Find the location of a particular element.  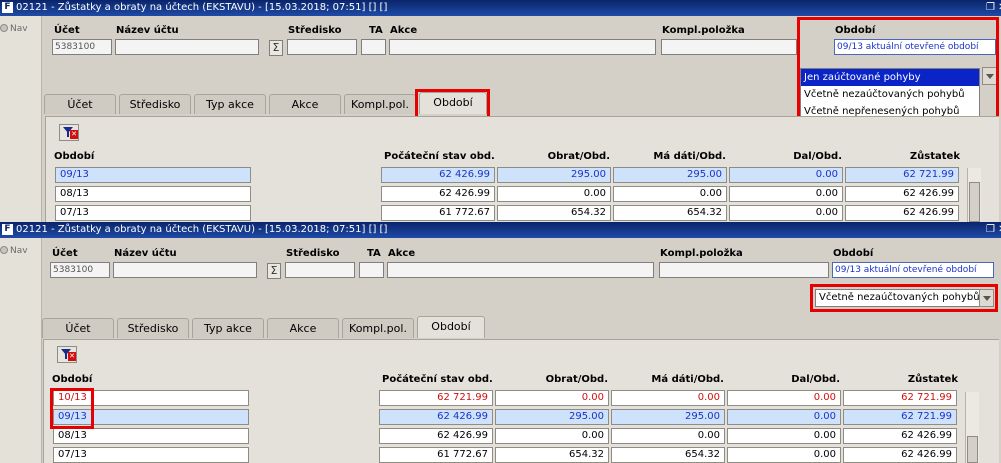

obdobi-label: Období is located at coordinates (853, 253).